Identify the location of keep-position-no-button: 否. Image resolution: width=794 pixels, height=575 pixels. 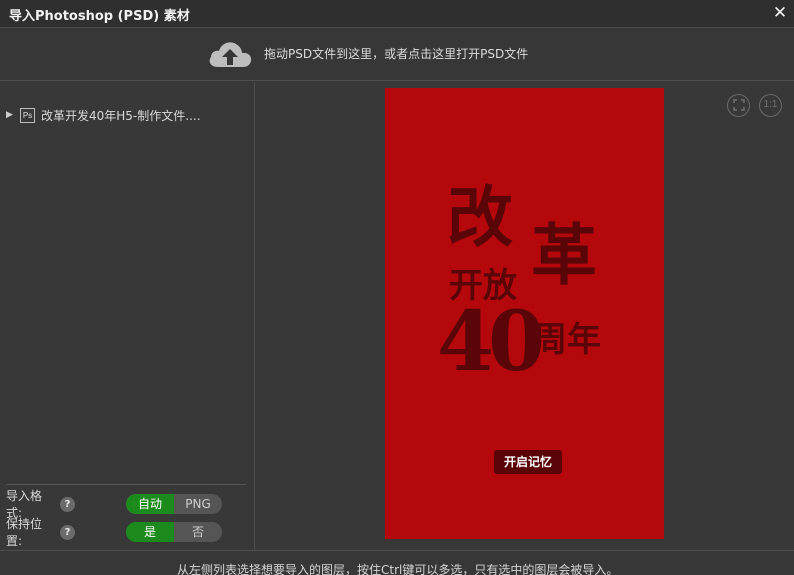
(198, 532).